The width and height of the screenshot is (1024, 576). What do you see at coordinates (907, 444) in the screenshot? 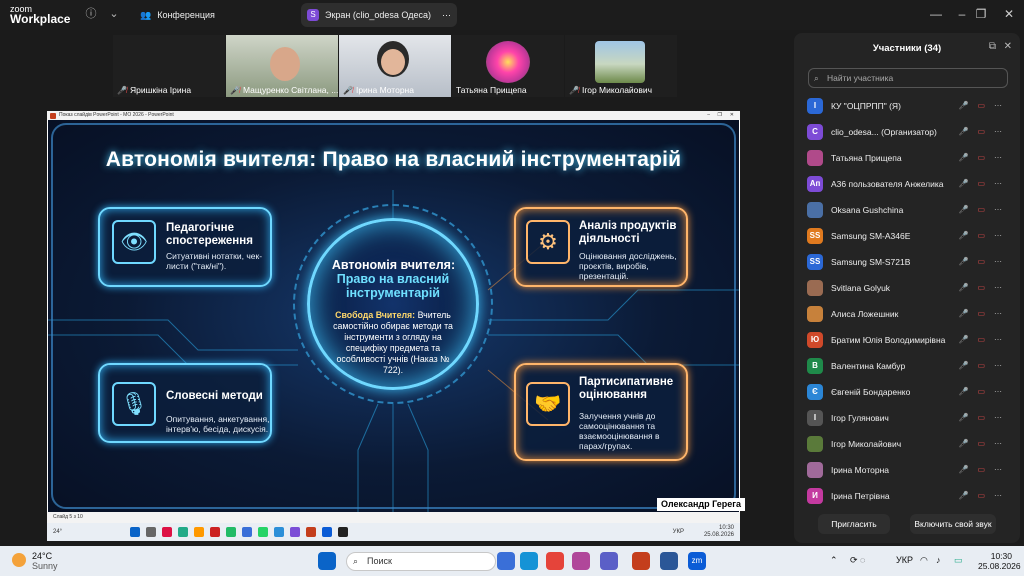
I see `participant-row: Ігор Миколайович 🎤 ▭ ⋯` at bounding box center [907, 444].